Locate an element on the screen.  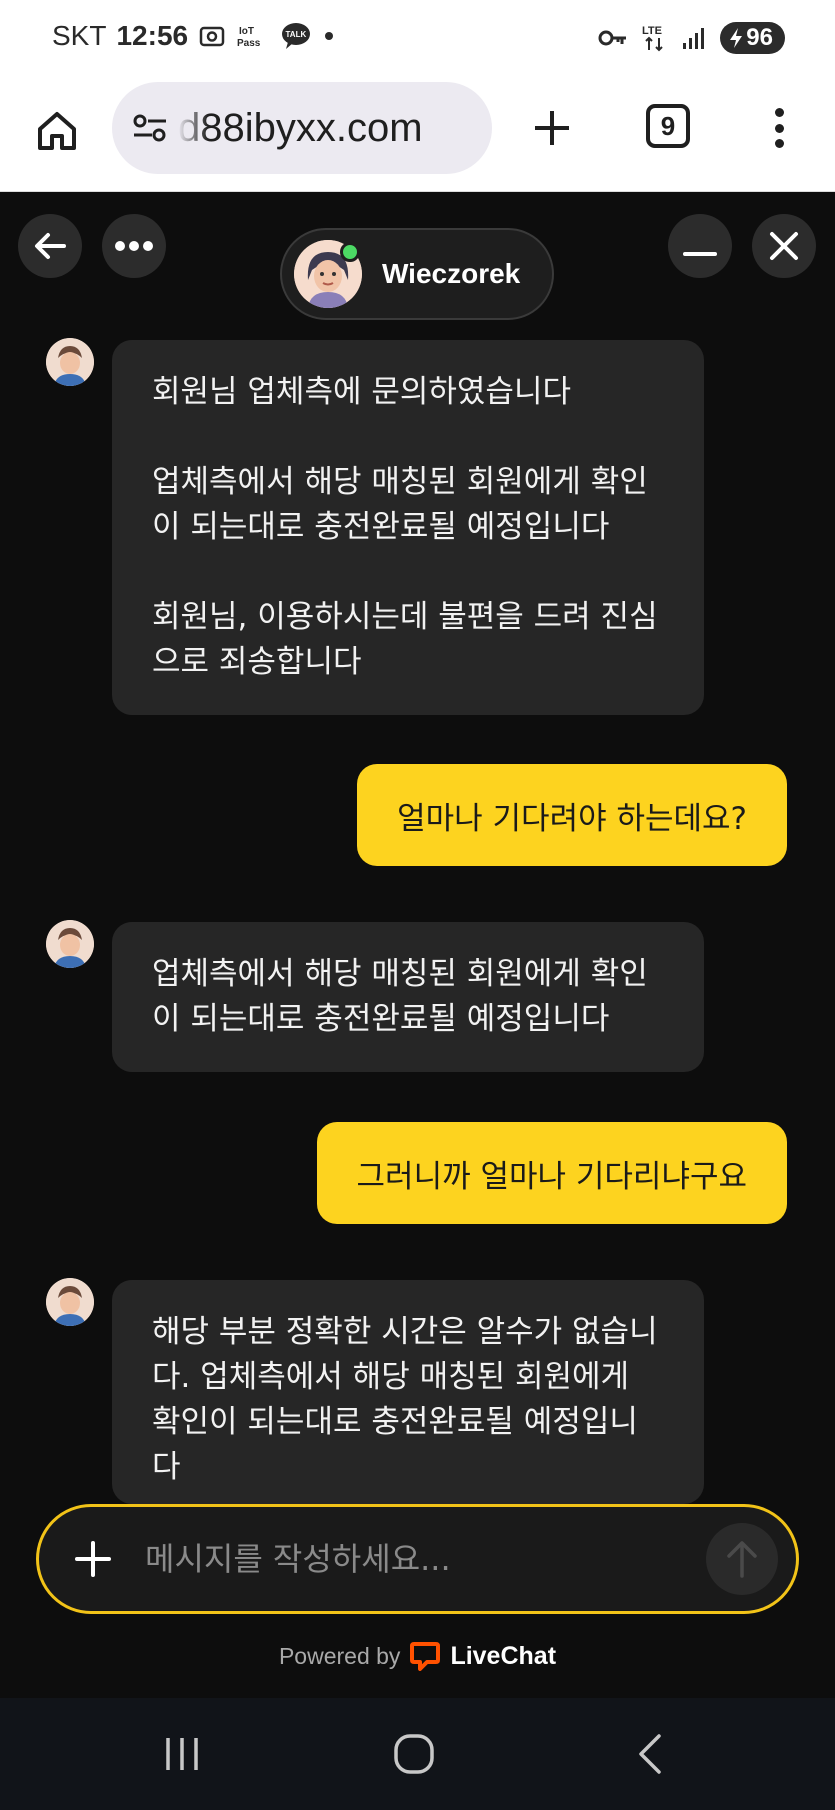
home-circle-icon is located at coordinates (414, 1754).